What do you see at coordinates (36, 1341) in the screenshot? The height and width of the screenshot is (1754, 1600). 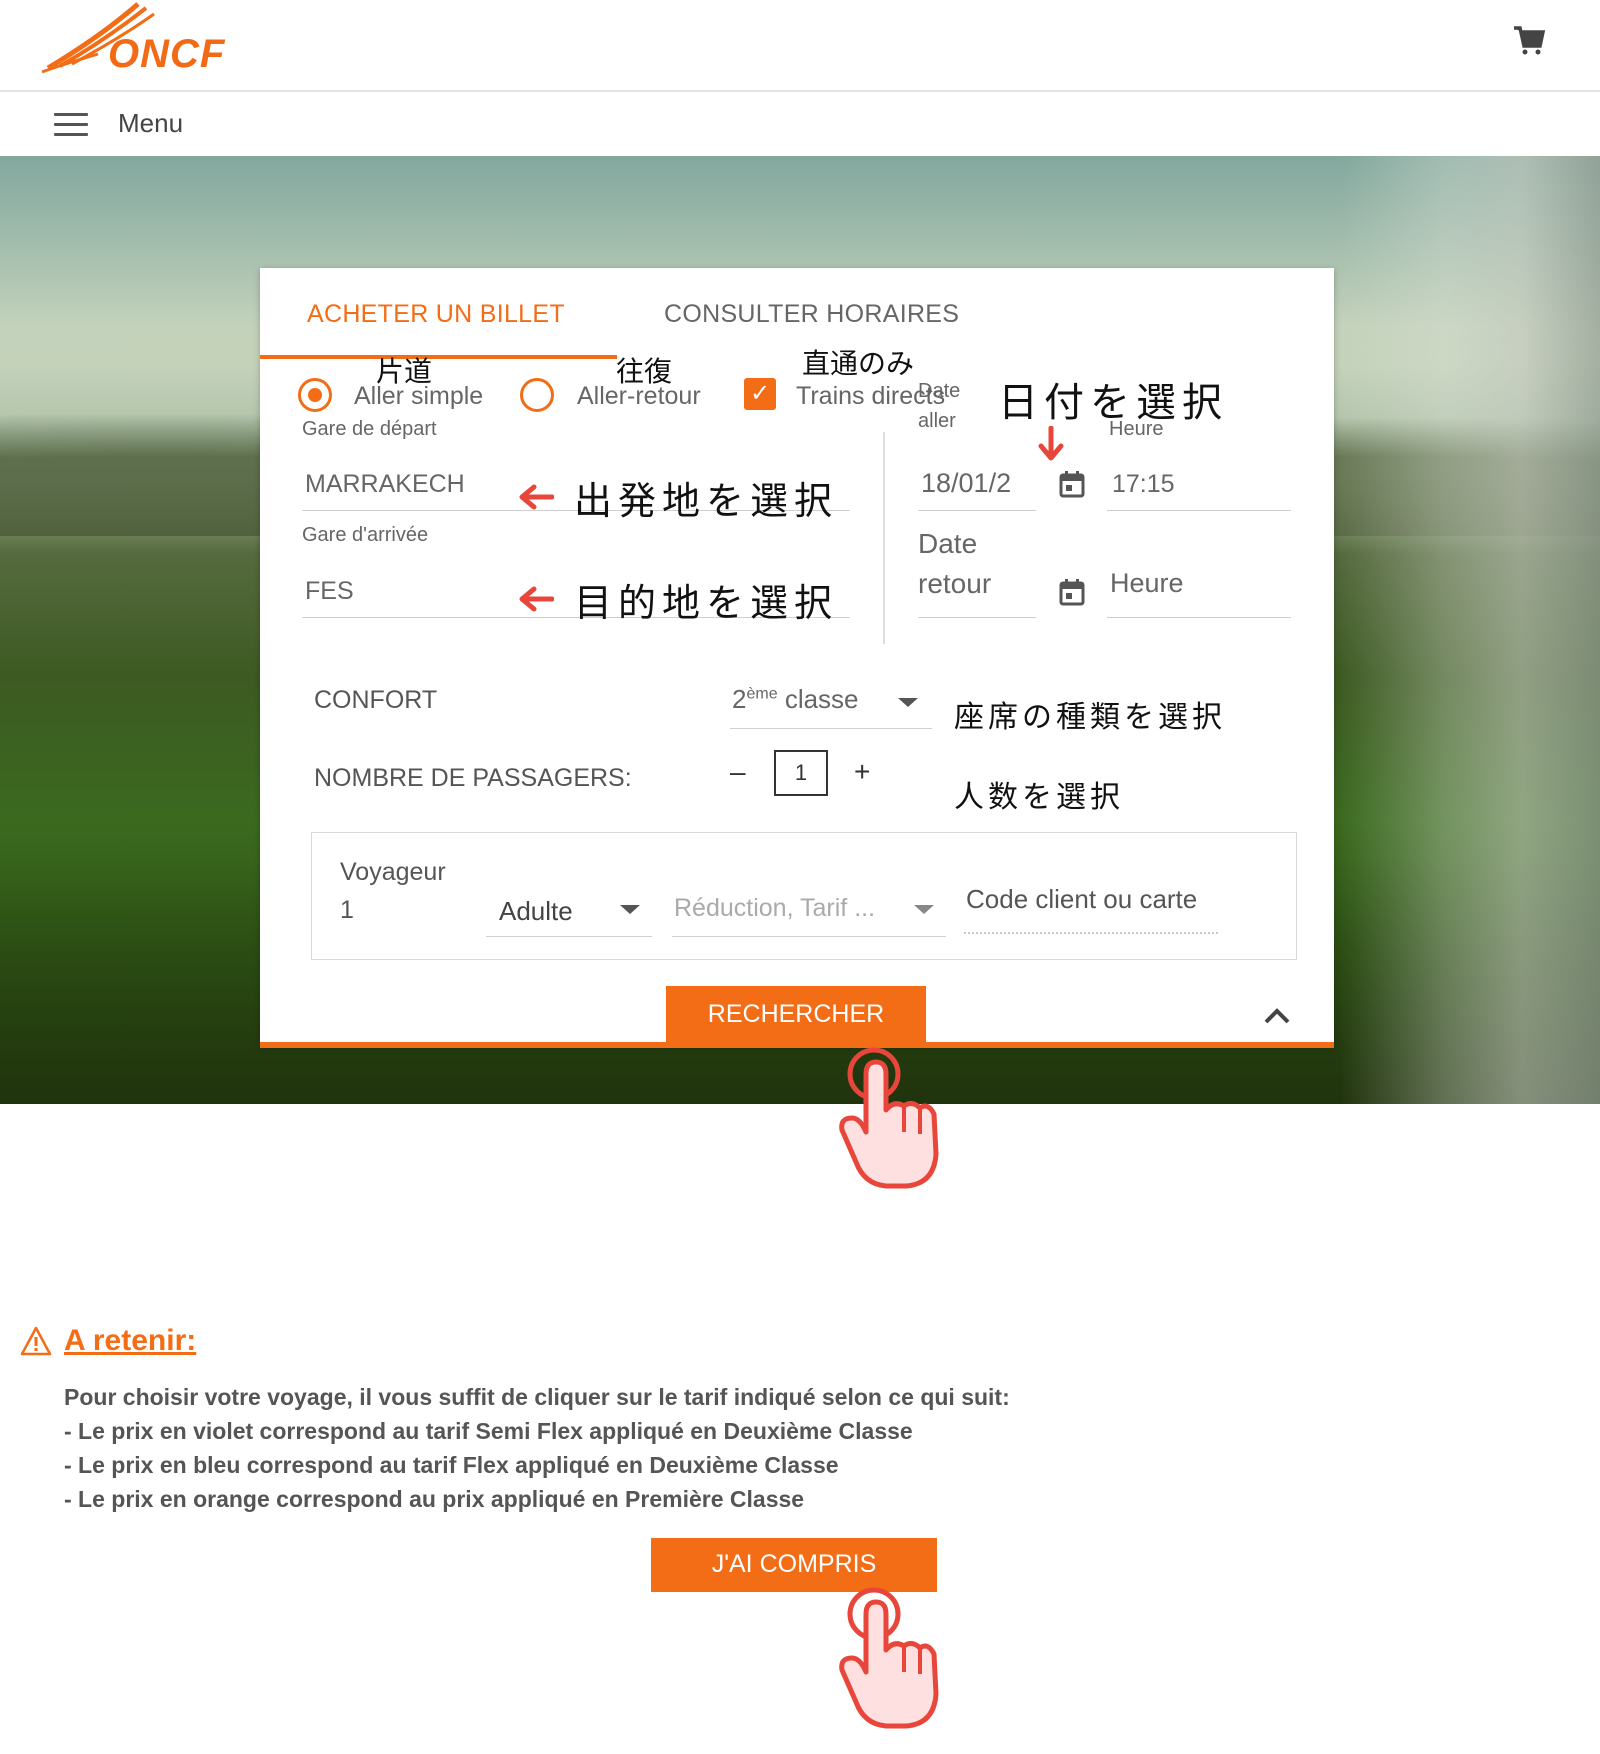 I see `warning-icon` at bounding box center [36, 1341].